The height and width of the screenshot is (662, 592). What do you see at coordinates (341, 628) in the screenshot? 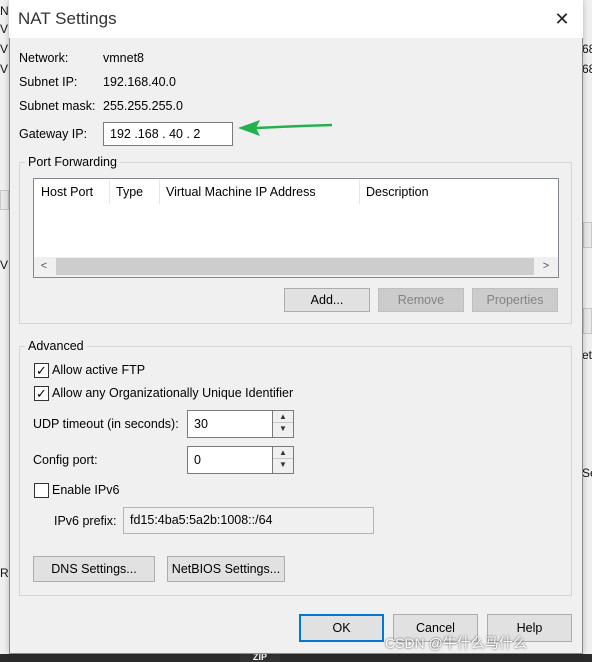
I see `ok-button: OK` at bounding box center [341, 628].